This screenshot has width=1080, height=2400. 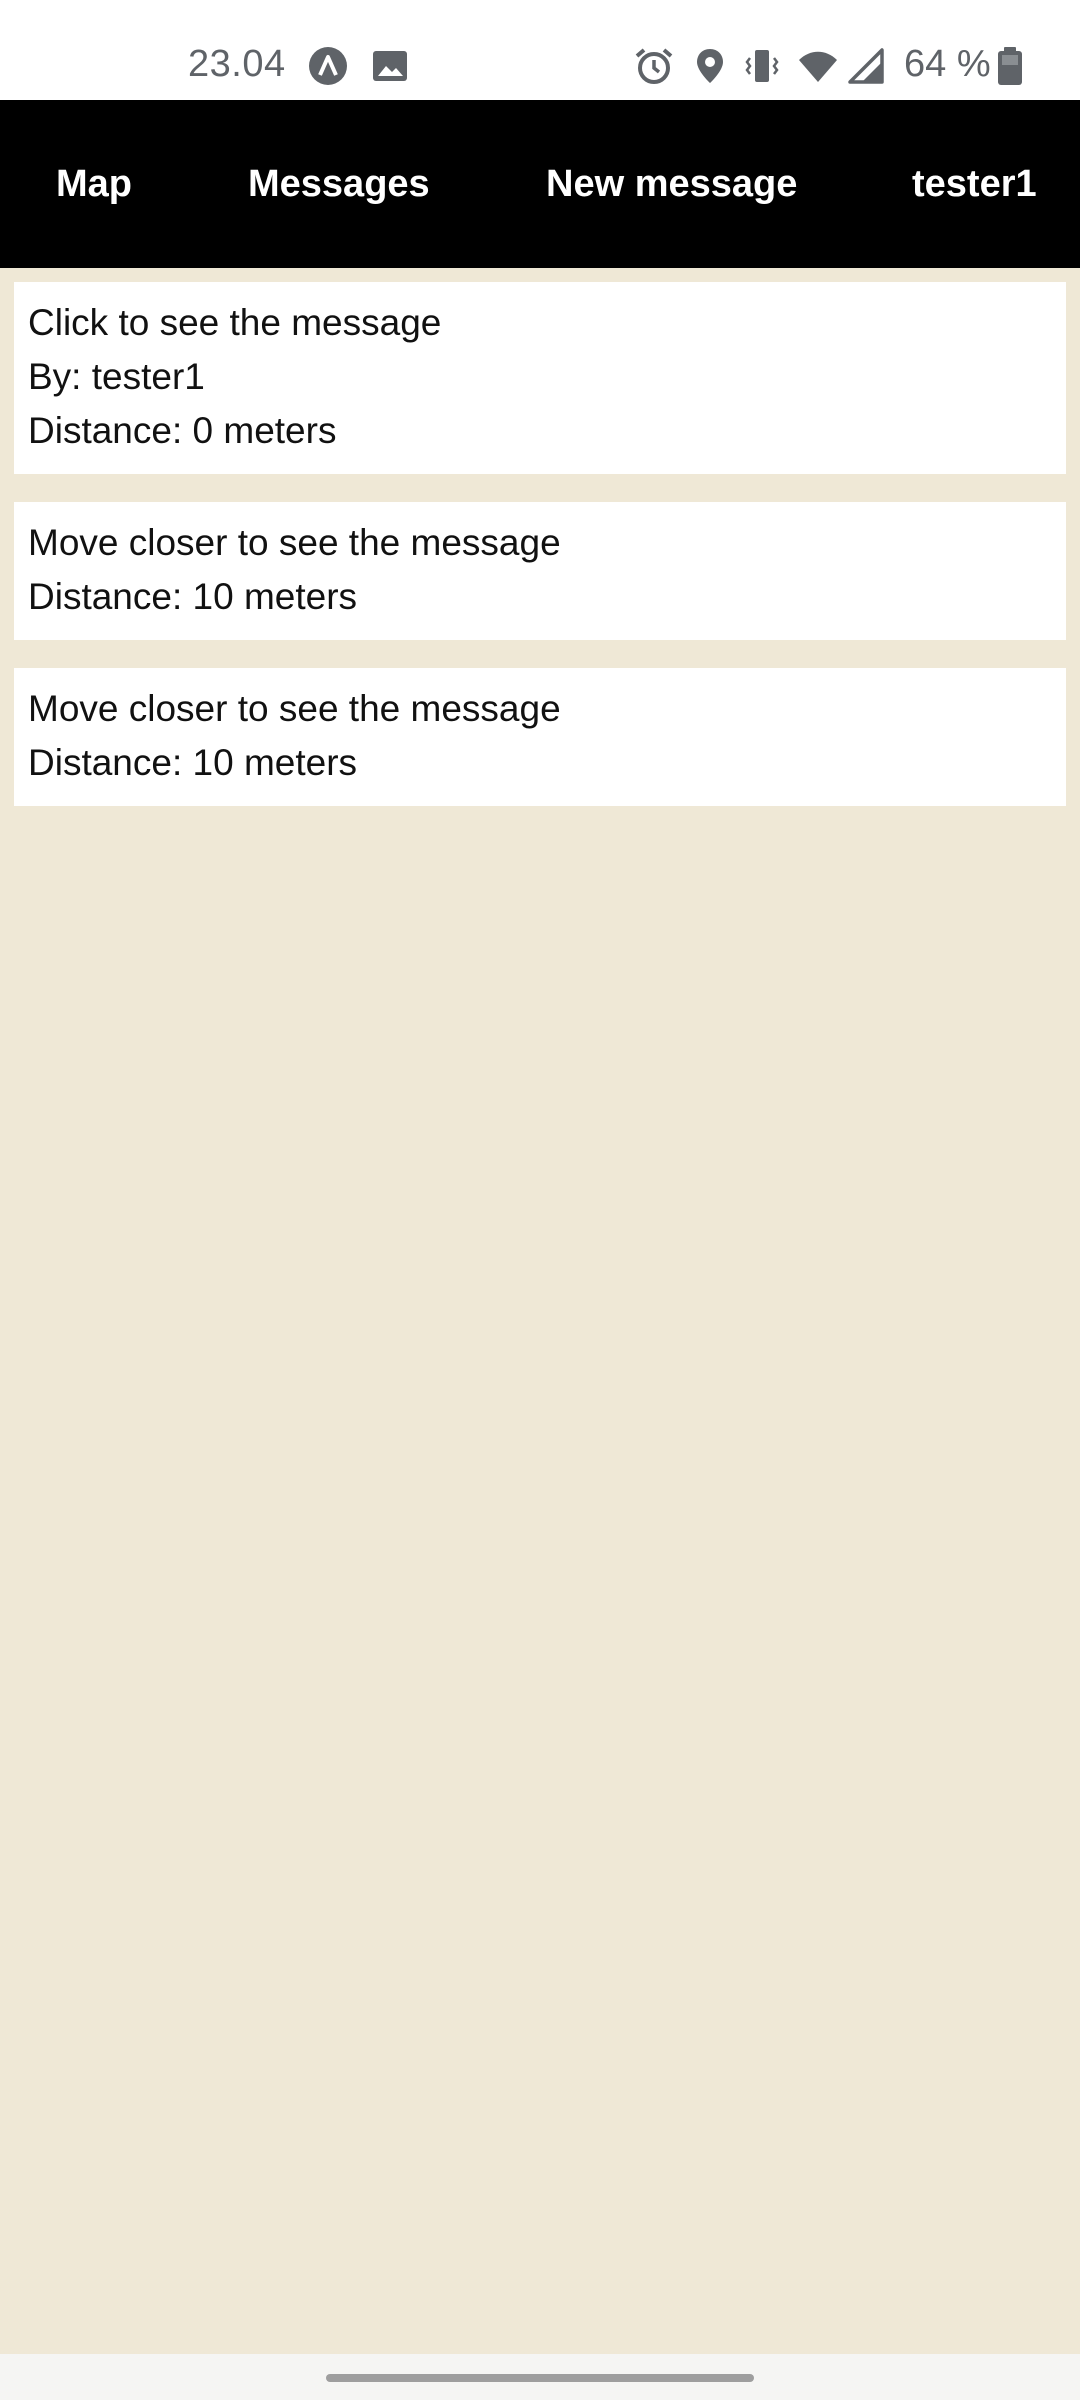 I want to click on nav-messages-link: Messages, so click(x=339, y=184).